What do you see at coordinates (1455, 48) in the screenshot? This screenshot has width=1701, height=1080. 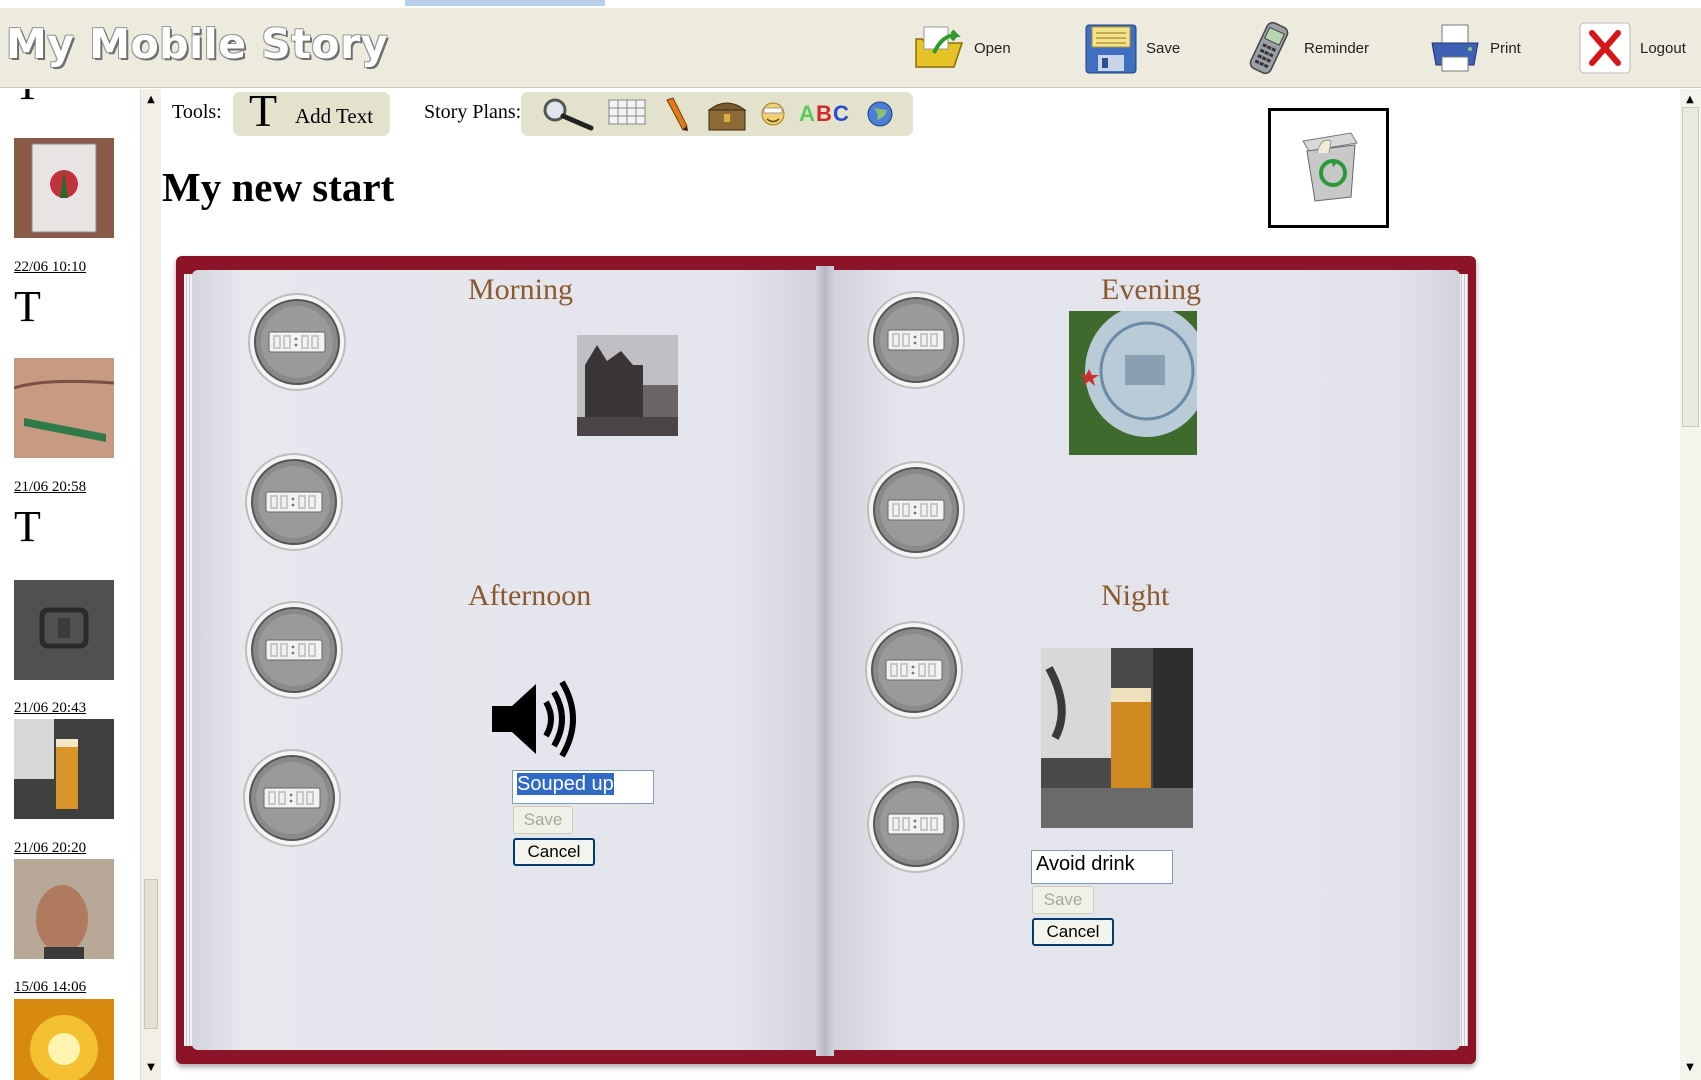 I see `printer-icon` at bounding box center [1455, 48].